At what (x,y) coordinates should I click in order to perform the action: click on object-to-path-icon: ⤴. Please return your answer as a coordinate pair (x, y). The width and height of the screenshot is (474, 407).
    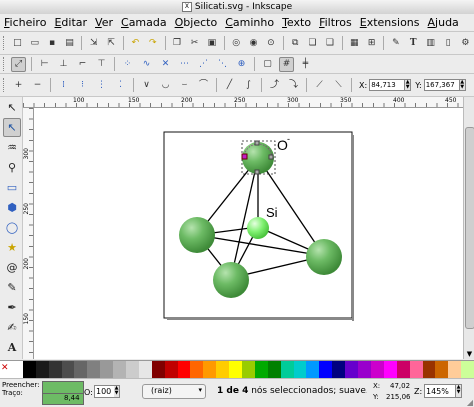
    Looking at the image, I should click on (274, 85).